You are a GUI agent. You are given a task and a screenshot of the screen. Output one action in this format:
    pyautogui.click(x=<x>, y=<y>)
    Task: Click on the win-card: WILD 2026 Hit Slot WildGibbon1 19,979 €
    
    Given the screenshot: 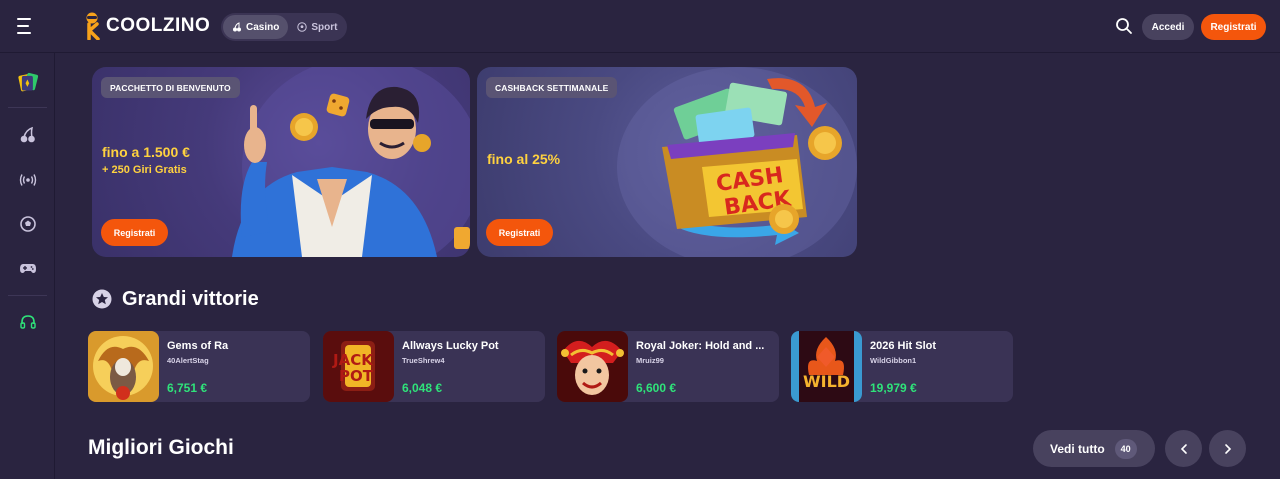 What is the action you would take?
    pyautogui.click(x=902, y=366)
    